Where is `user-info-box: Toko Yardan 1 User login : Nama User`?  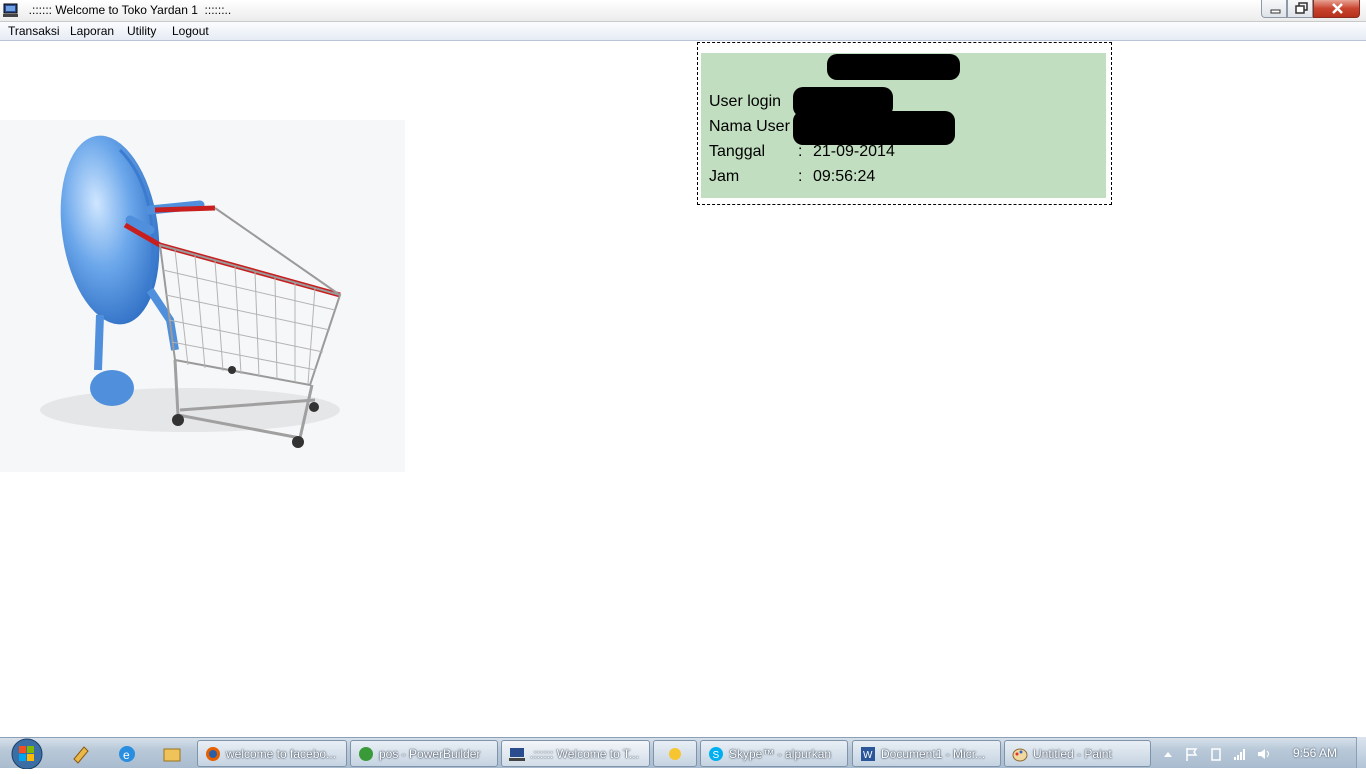 user-info-box: Toko Yardan 1 User login : Nama User is located at coordinates (903, 125).